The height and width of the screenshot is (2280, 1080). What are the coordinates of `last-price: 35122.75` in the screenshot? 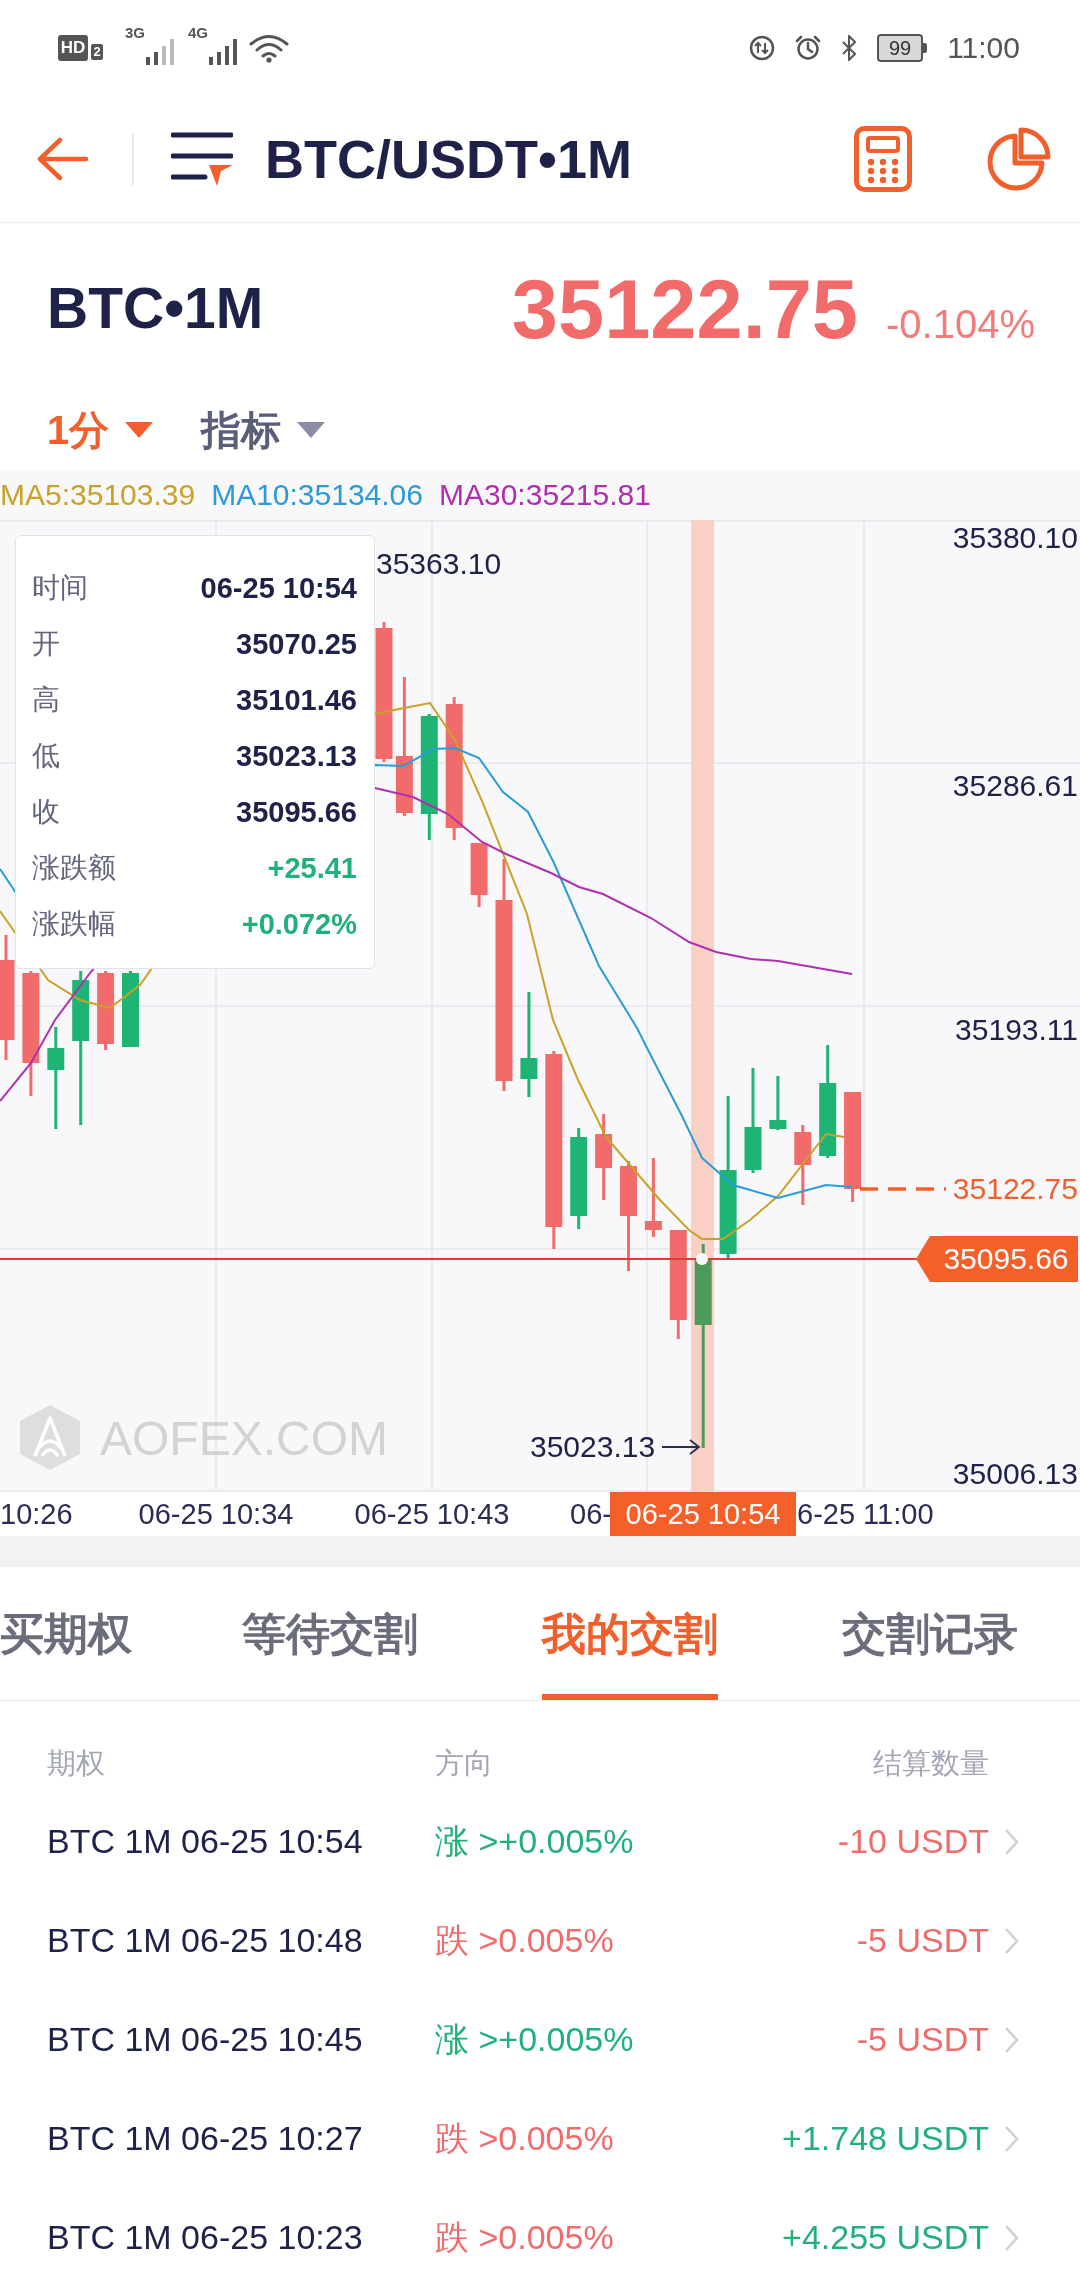 It's located at (684, 309).